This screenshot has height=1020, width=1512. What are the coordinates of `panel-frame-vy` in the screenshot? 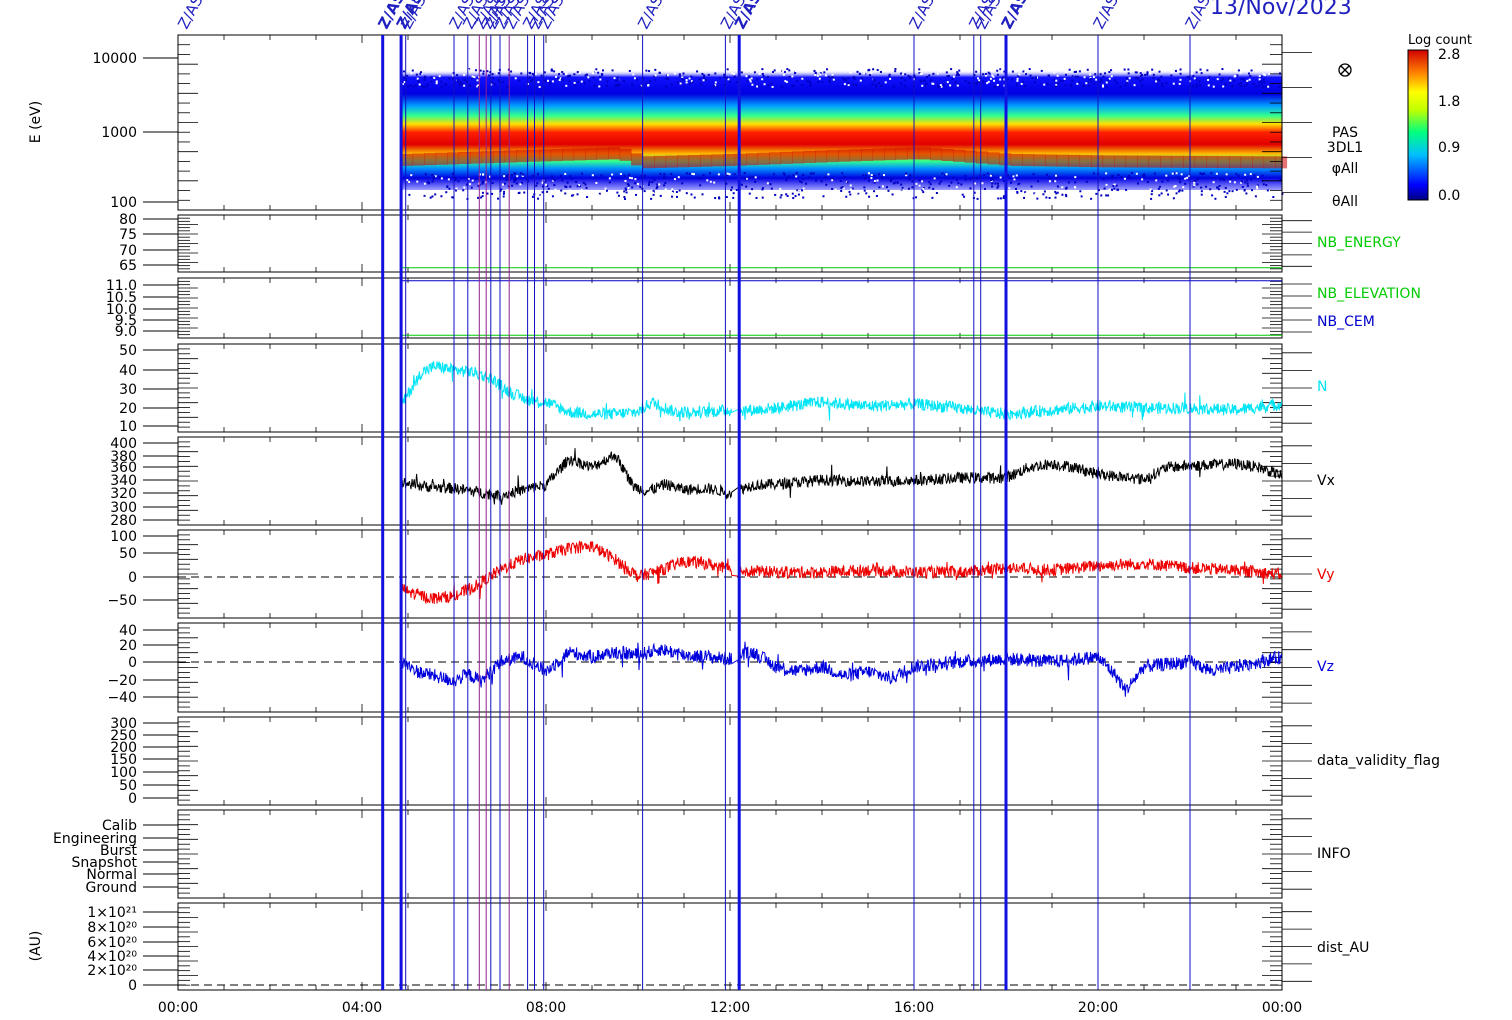 It's located at (730, 574).